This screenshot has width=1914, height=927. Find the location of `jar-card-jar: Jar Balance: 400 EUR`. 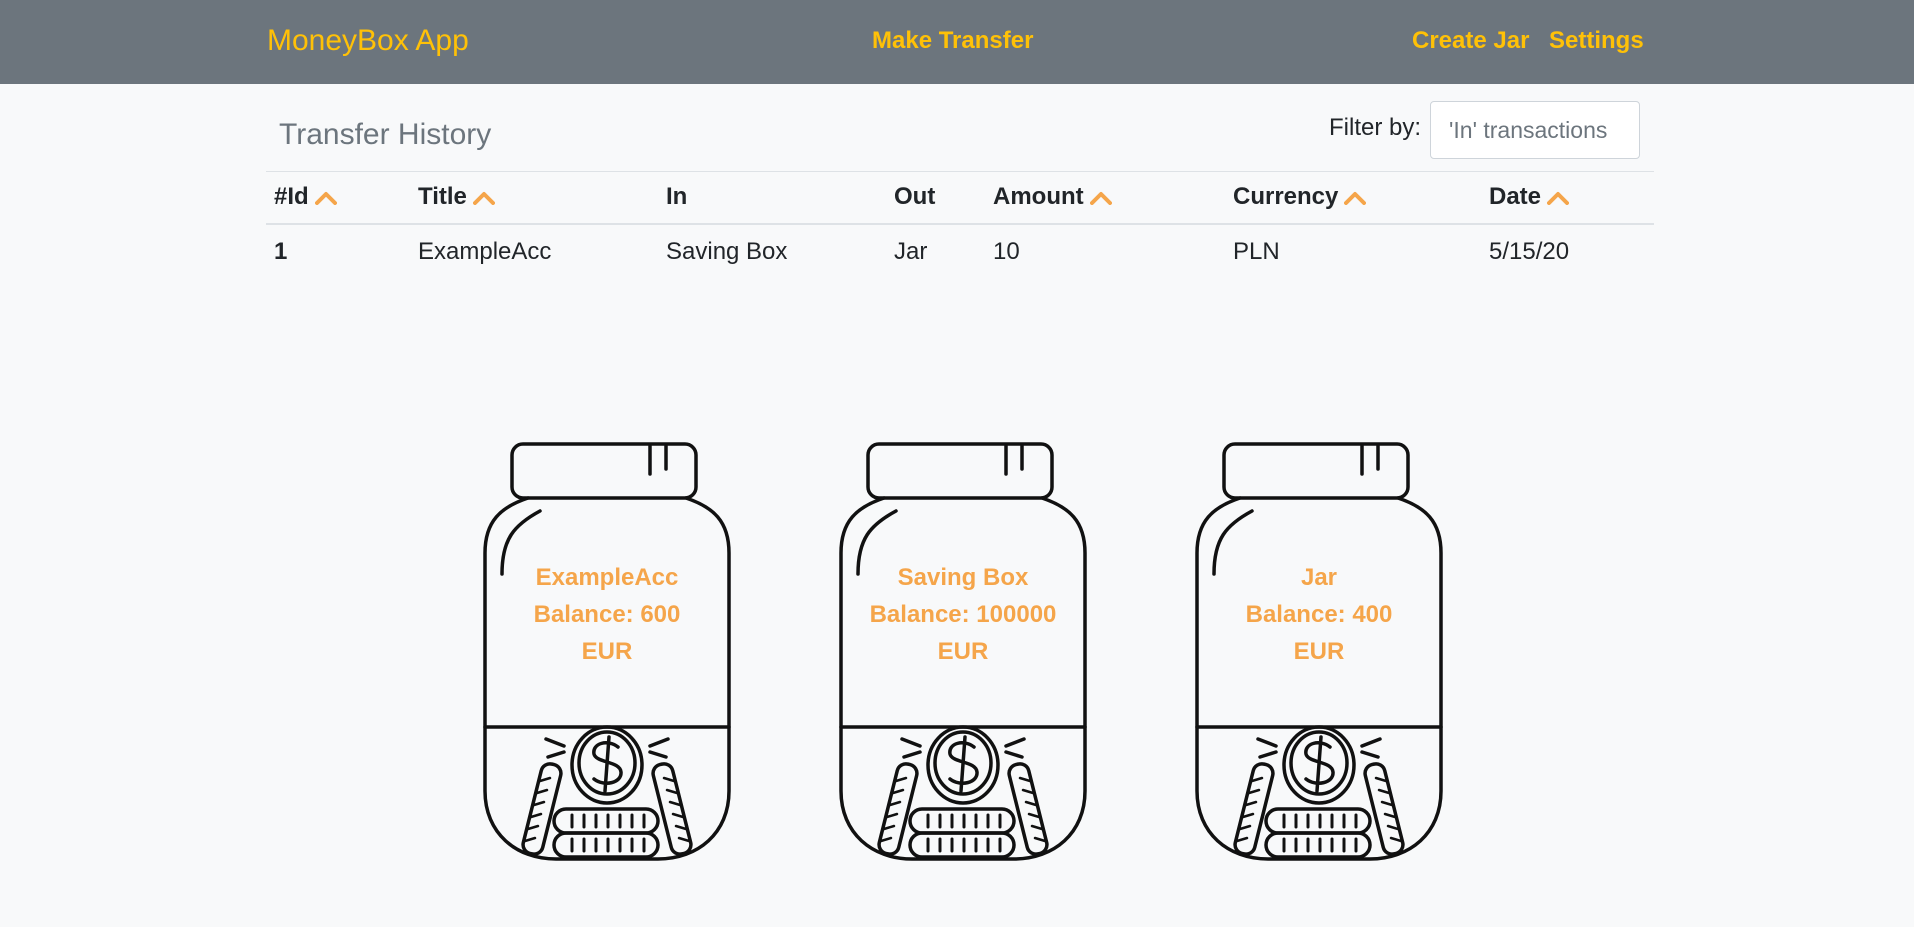

jar-card-jar: Jar Balance: 400 EUR is located at coordinates (1319, 652).